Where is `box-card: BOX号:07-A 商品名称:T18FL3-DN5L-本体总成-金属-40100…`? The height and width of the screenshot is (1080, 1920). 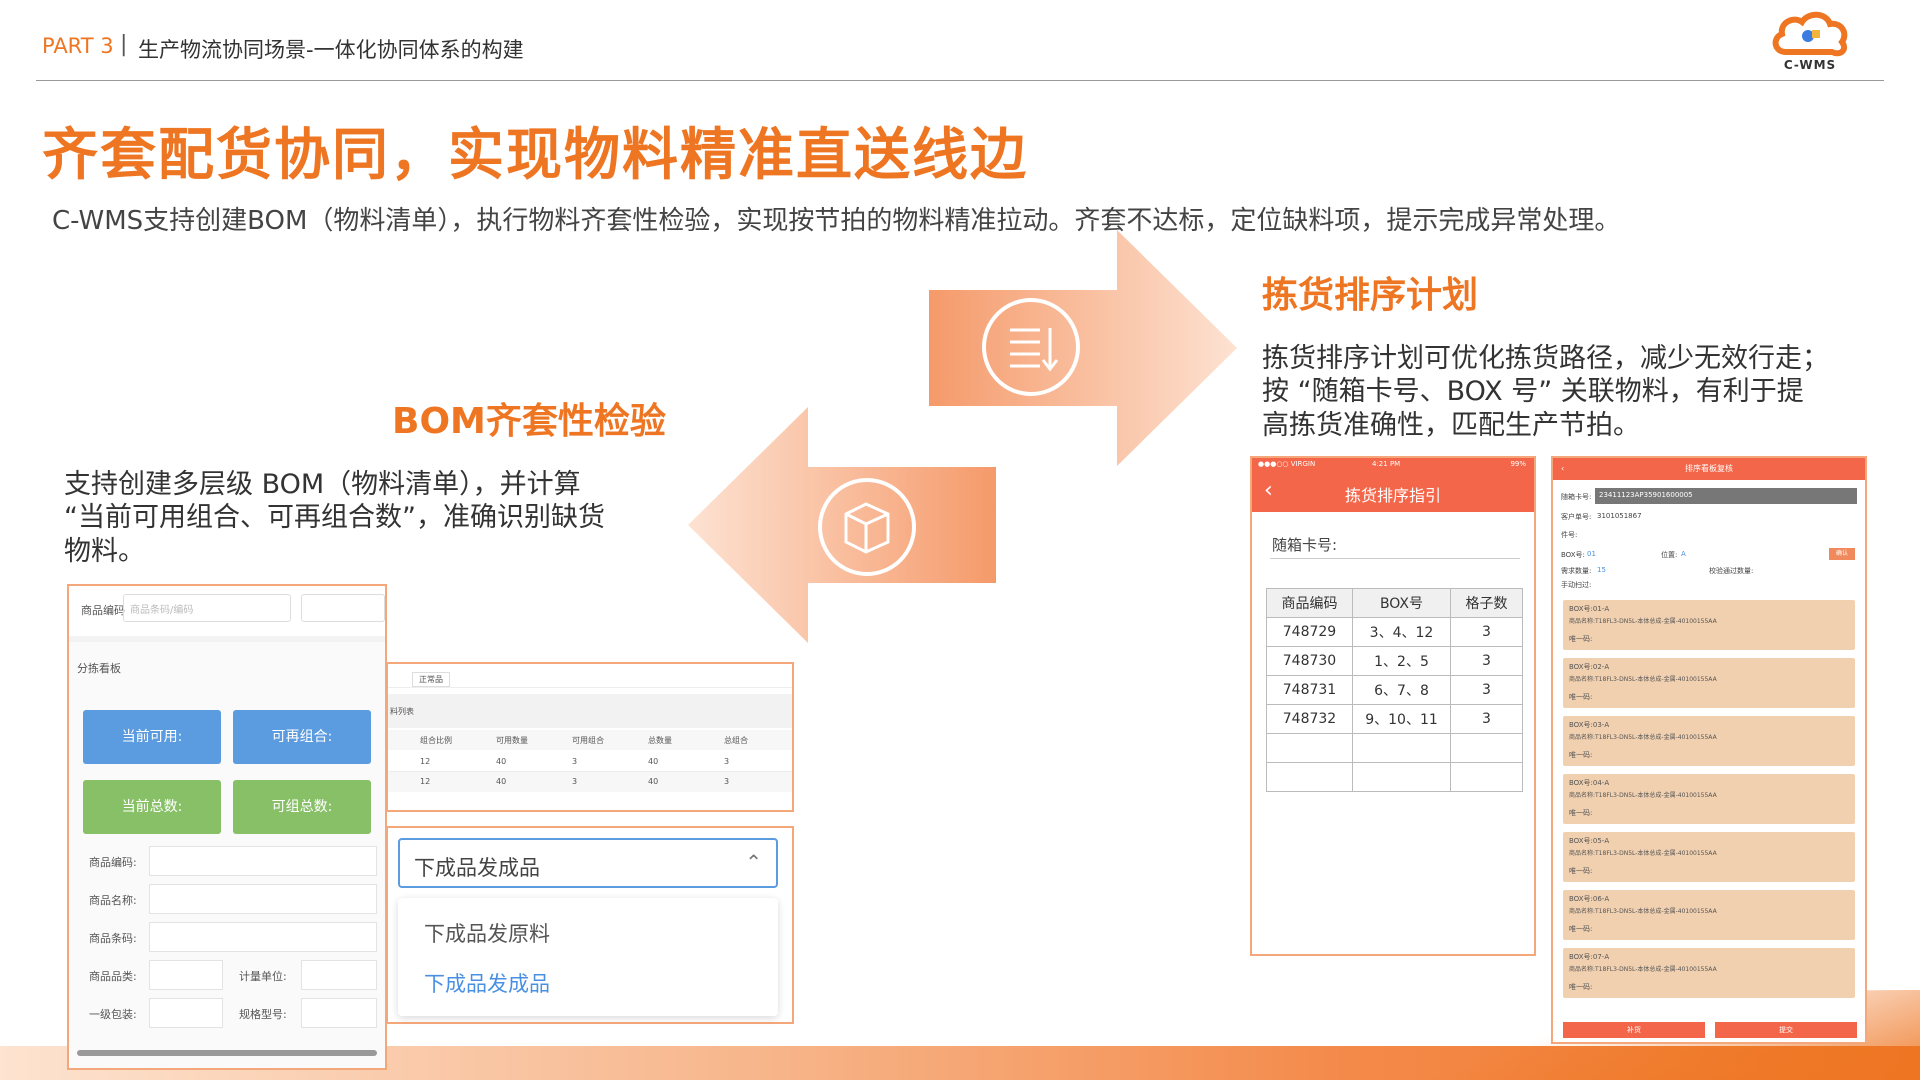
box-card: BOX号:07-A 商品名称:T18FL3-DN5L-本体总成-金属-40100… is located at coordinates (1709, 973).